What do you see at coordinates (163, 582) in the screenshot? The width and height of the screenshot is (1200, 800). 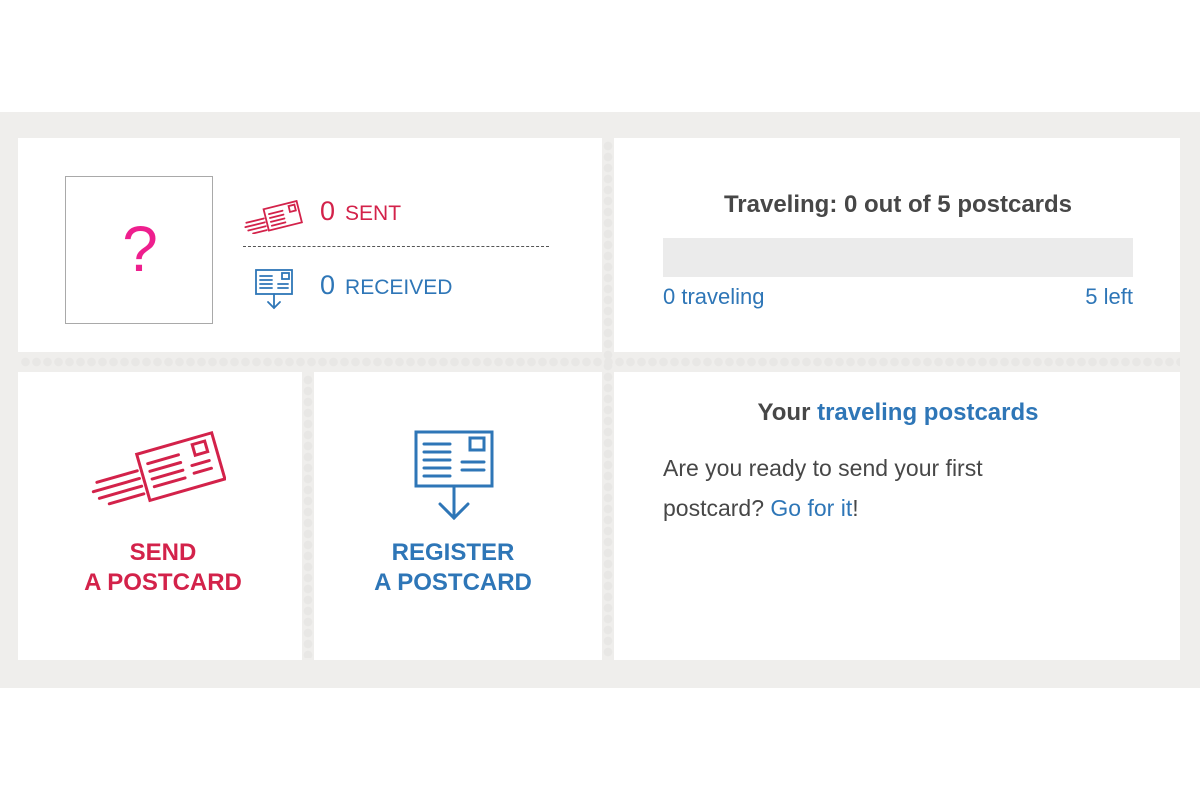 I see `send-postcard-label-line2: A POSTCARD` at bounding box center [163, 582].